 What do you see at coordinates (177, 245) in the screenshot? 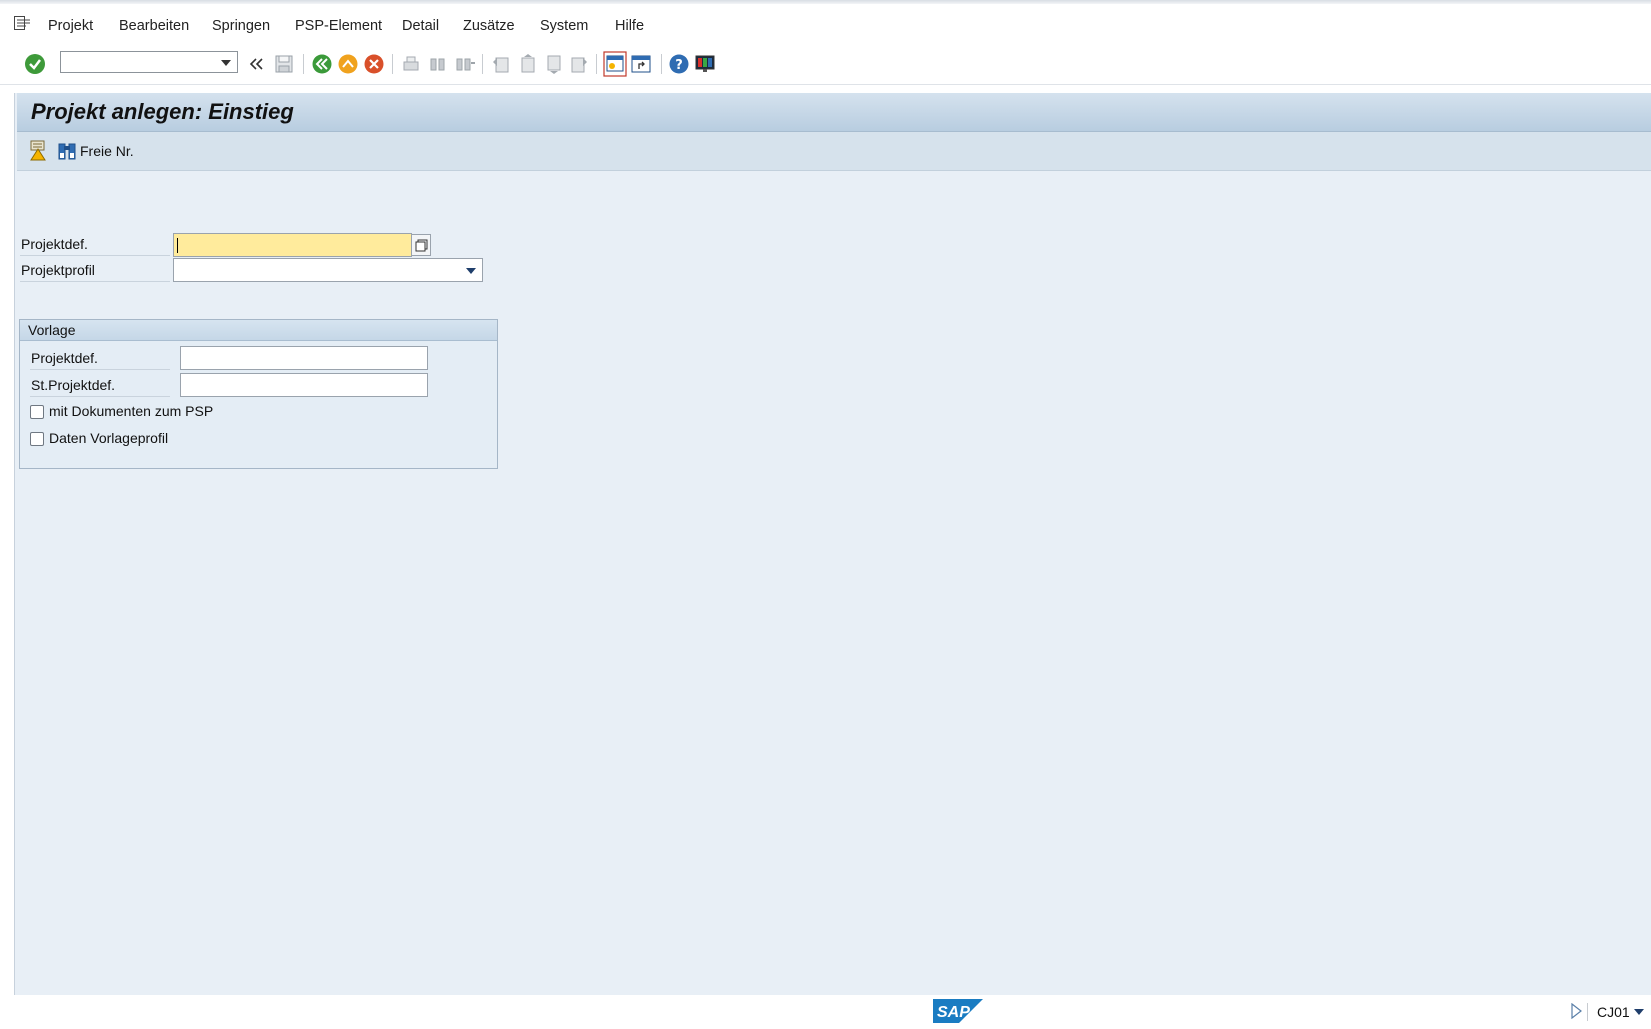
I see `text-caret` at bounding box center [177, 245].